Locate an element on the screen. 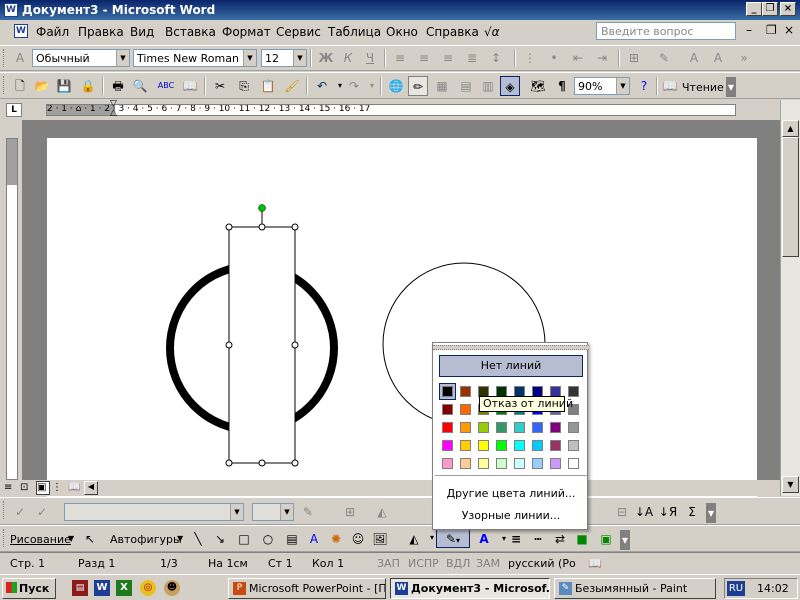 The image size is (800, 600). status-extend: ВДЛ is located at coordinates (458, 563).